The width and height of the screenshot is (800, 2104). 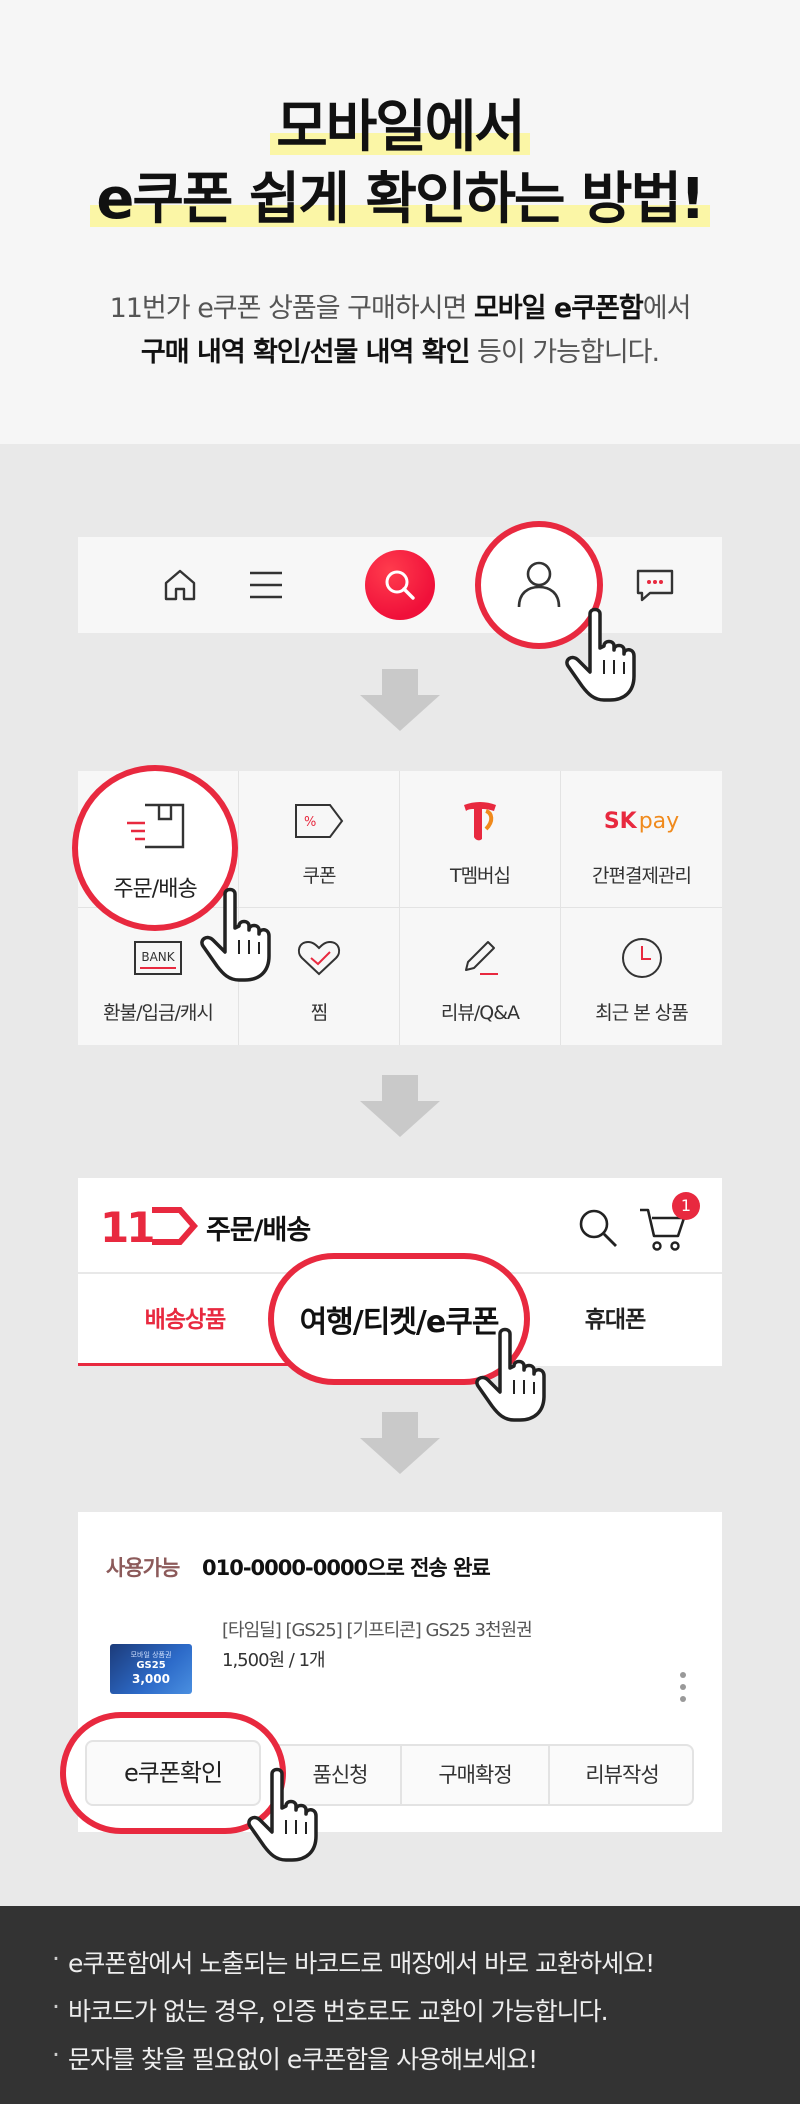 I want to click on home-icon, so click(x=180, y=585).